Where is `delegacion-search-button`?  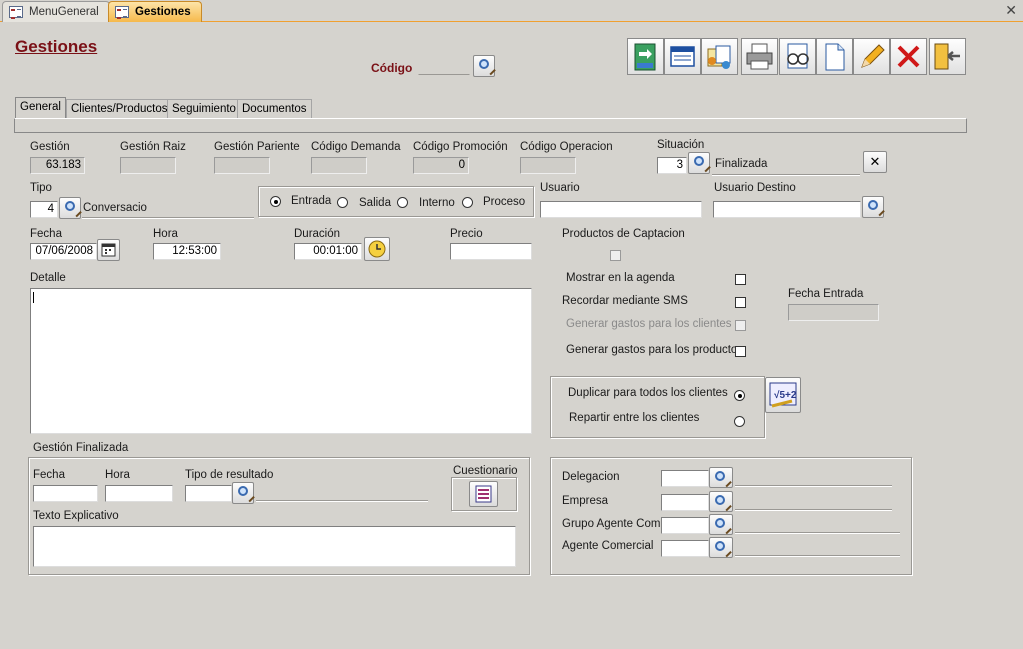 delegacion-search-button is located at coordinates (721, 477).